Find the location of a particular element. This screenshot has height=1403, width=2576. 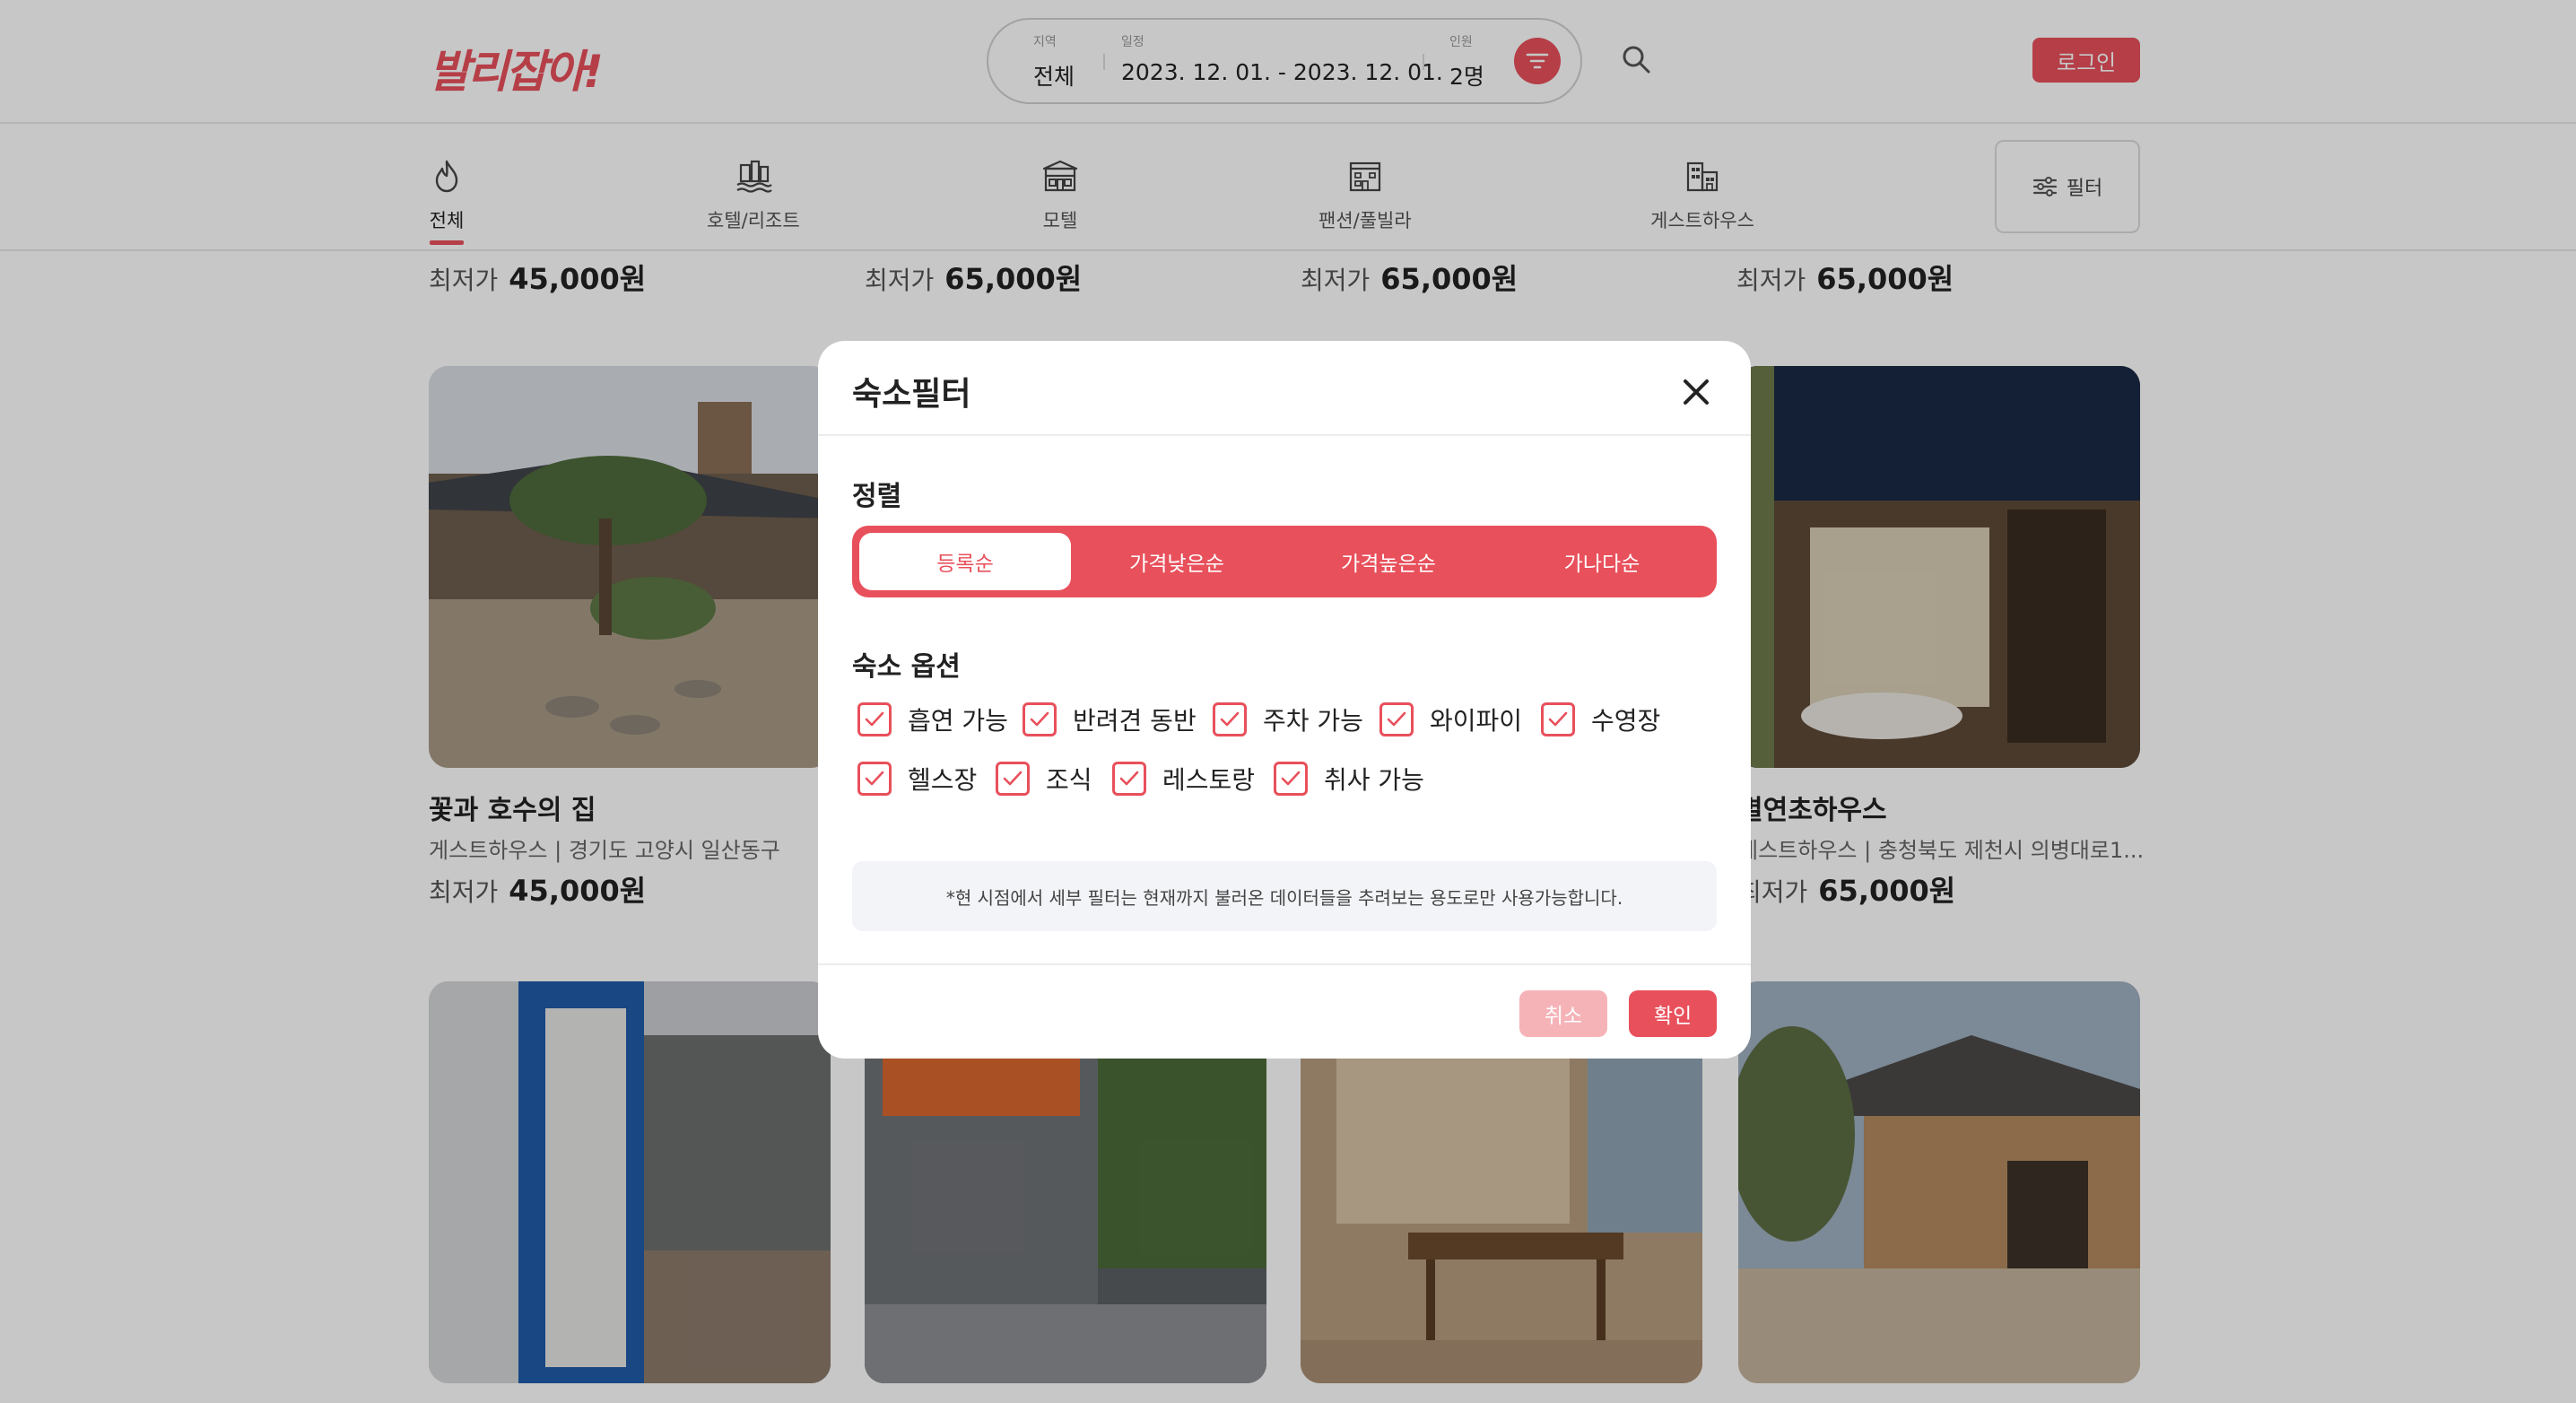

cancel-button: 취소 is located at coordinates (1563, 1013).